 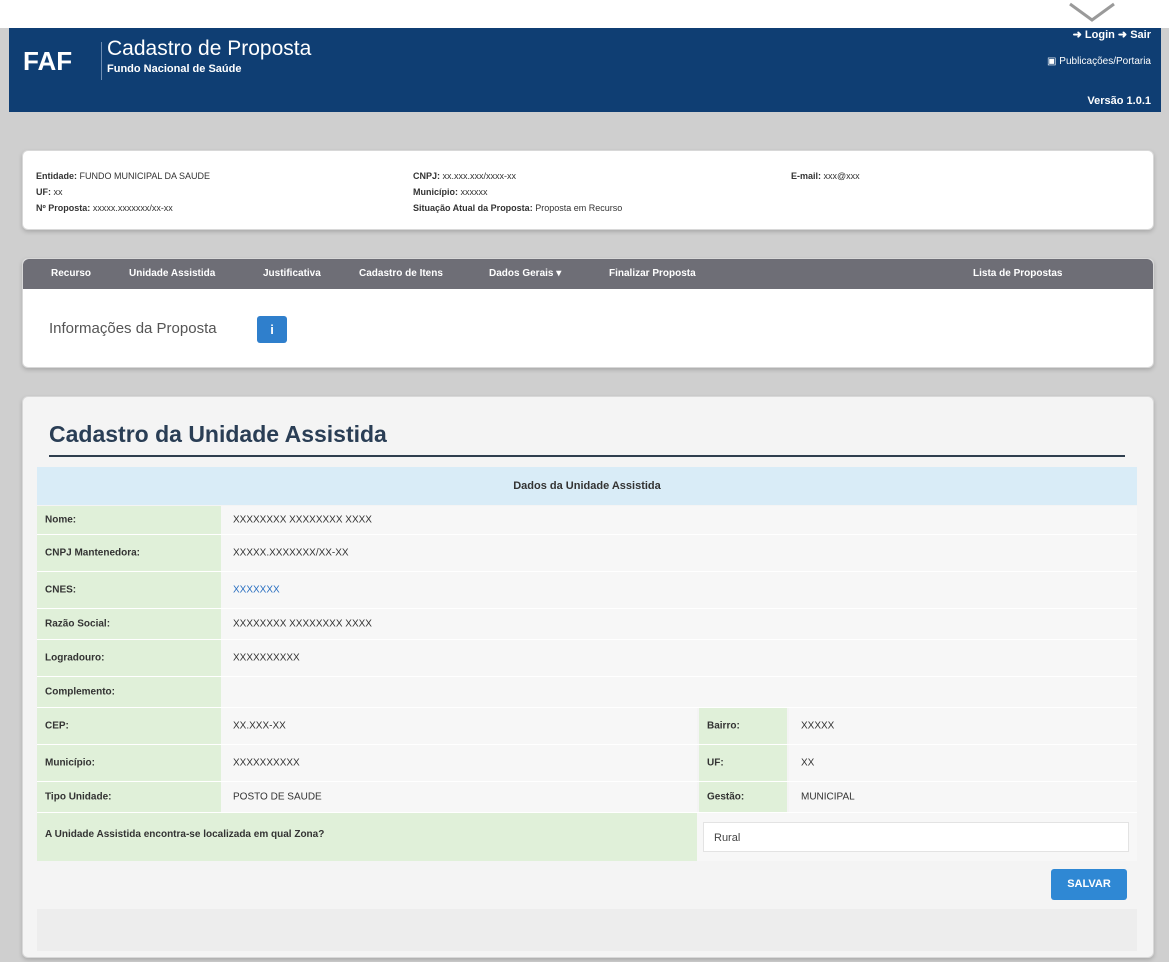 I want to click on municipio-value: xxxxxx, so click(x=474, y=192).